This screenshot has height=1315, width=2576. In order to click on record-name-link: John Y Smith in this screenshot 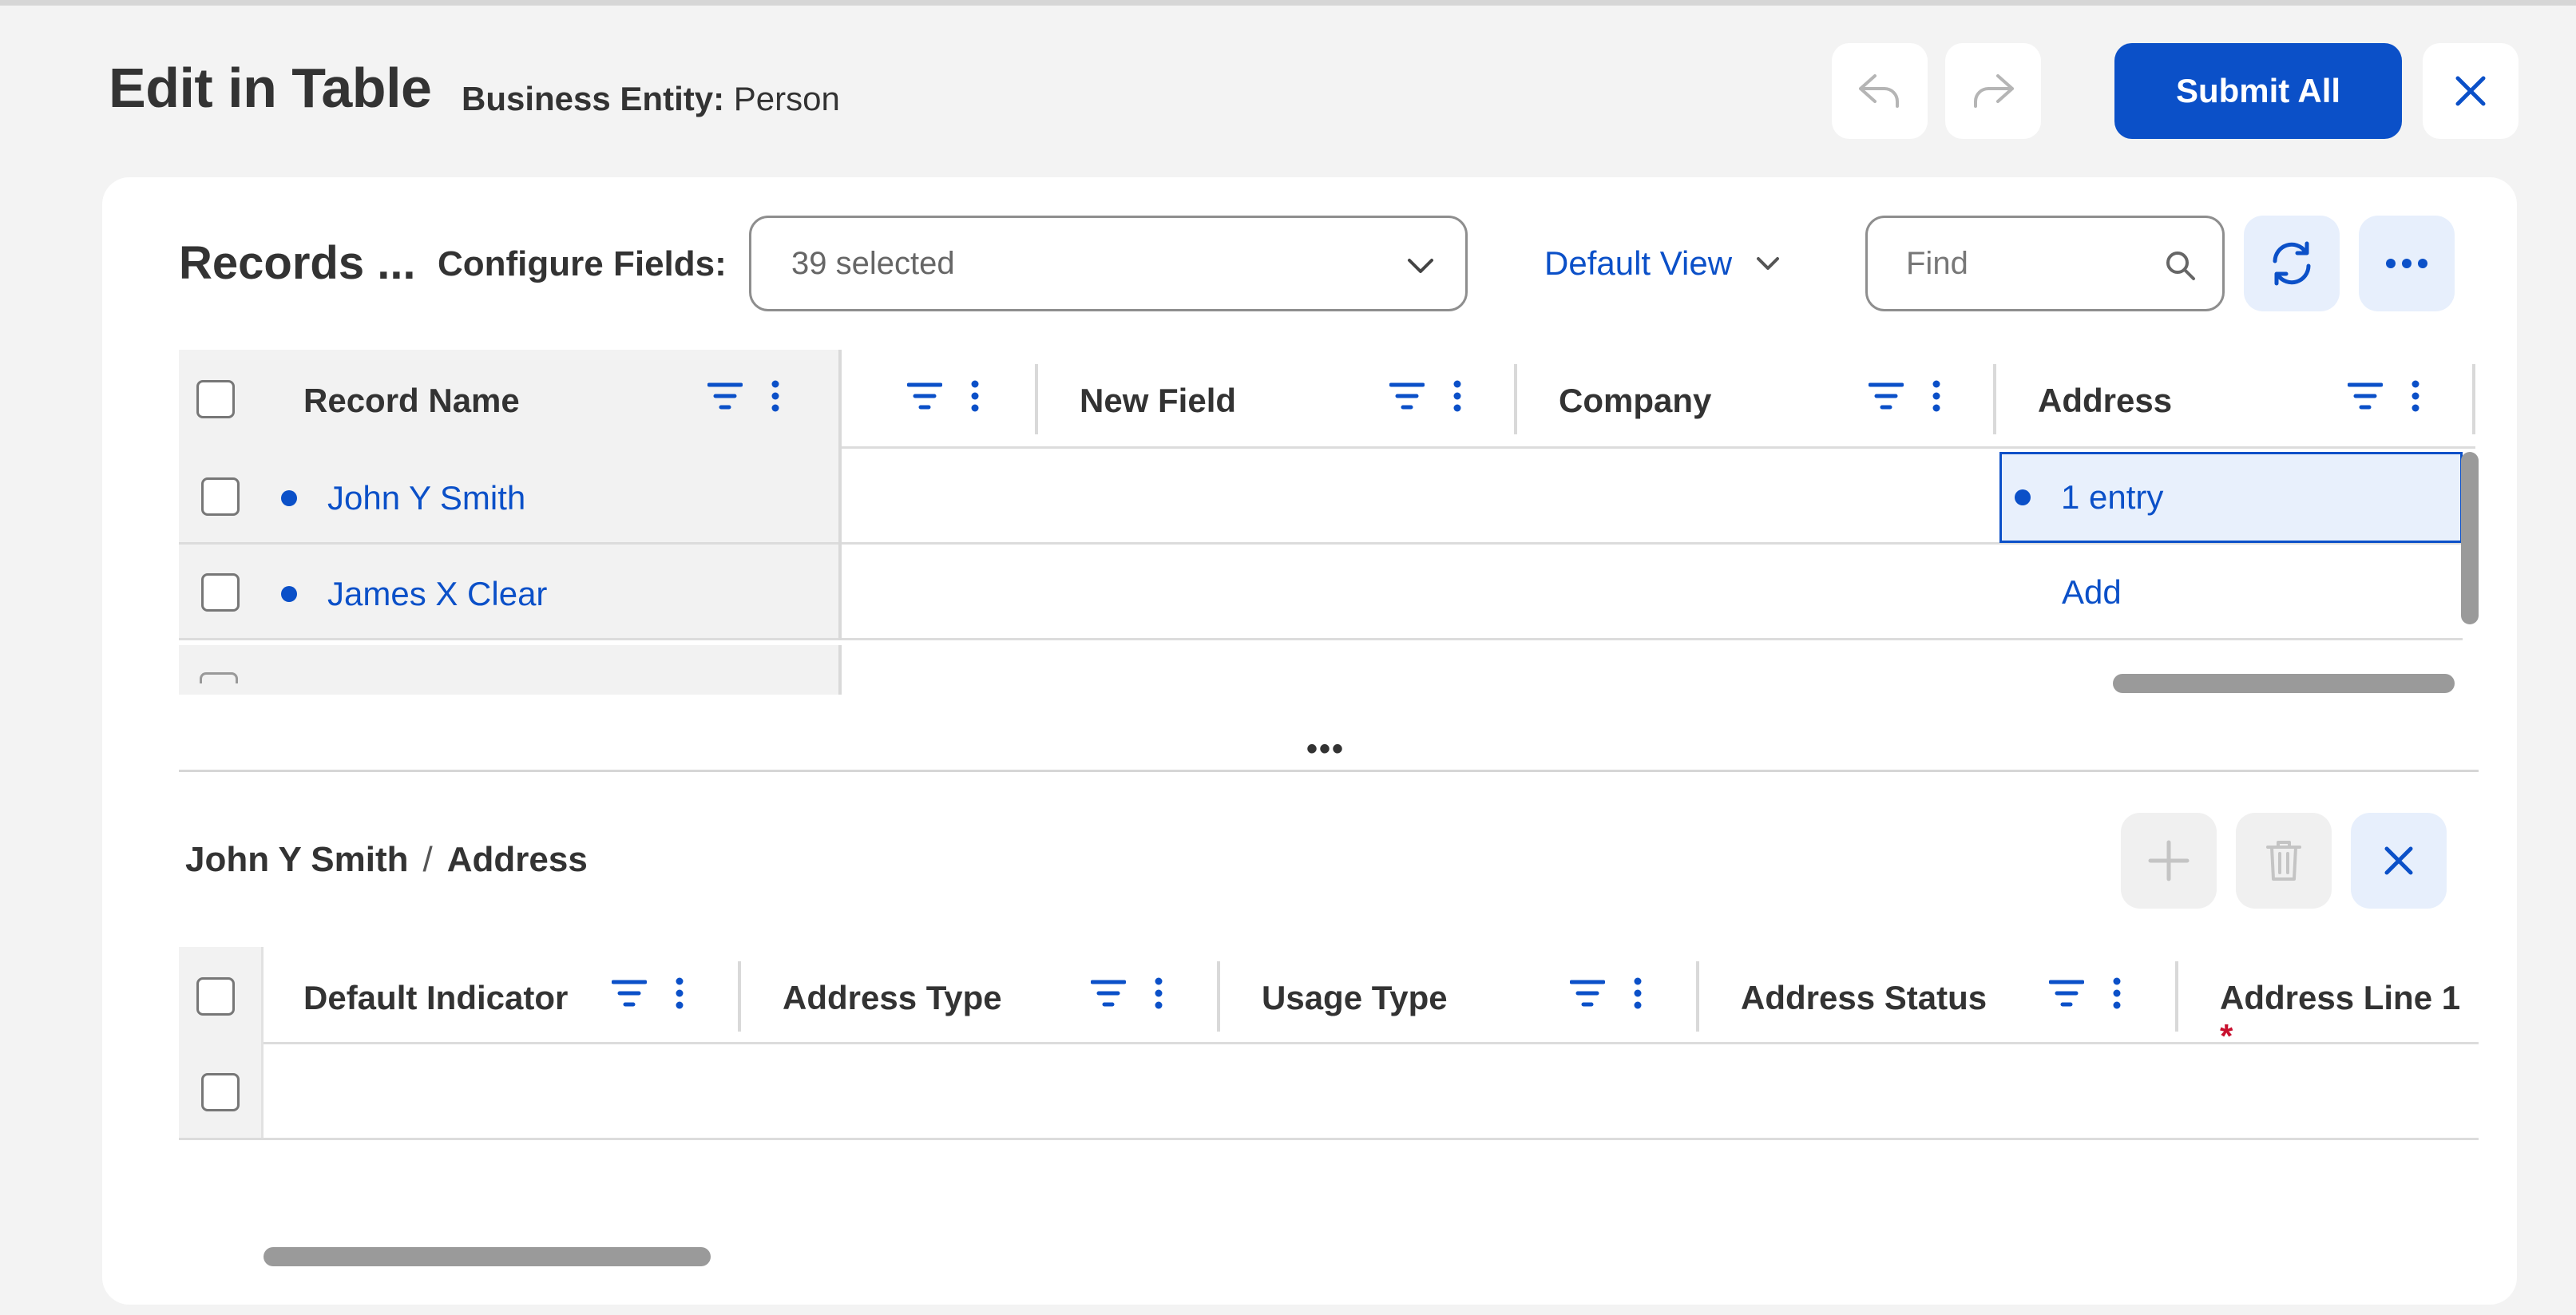, I will do `click(426, 498)`.